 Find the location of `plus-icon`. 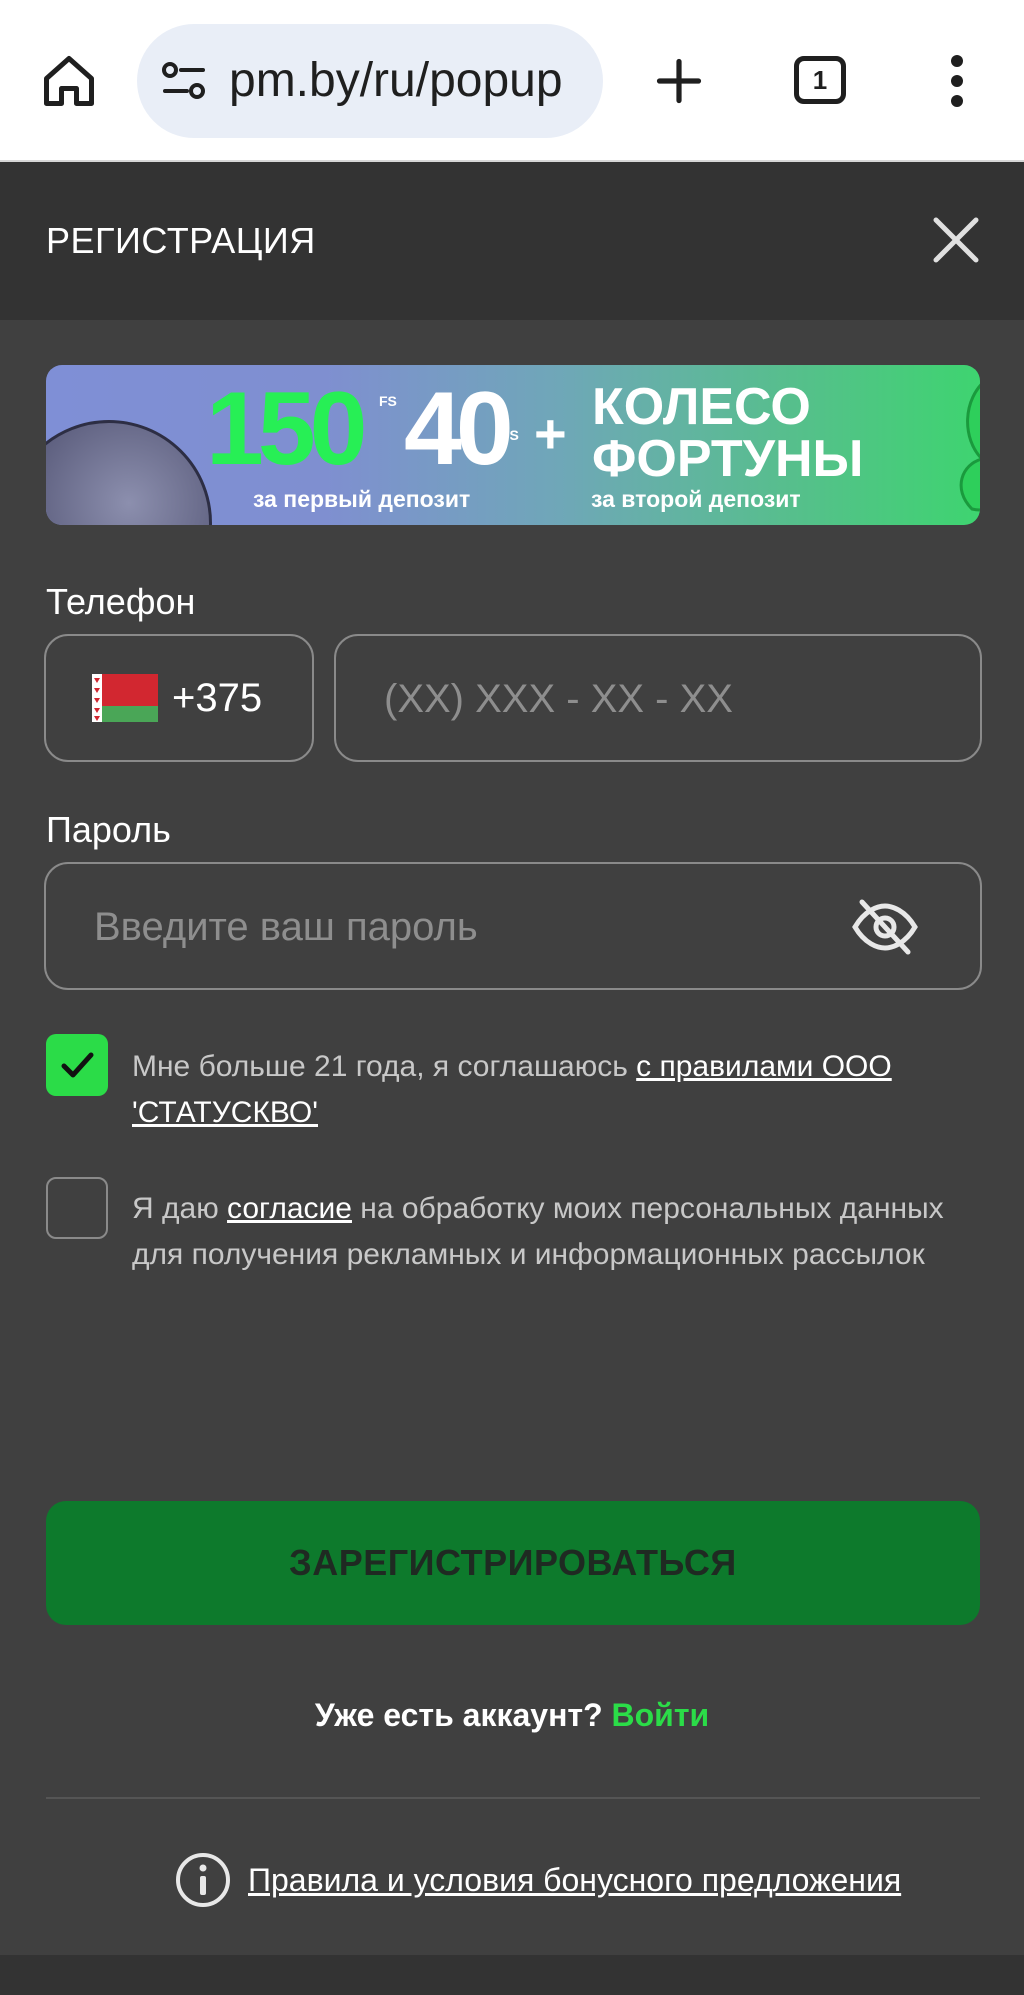

plus-icon is located at coordinates (679, 81).